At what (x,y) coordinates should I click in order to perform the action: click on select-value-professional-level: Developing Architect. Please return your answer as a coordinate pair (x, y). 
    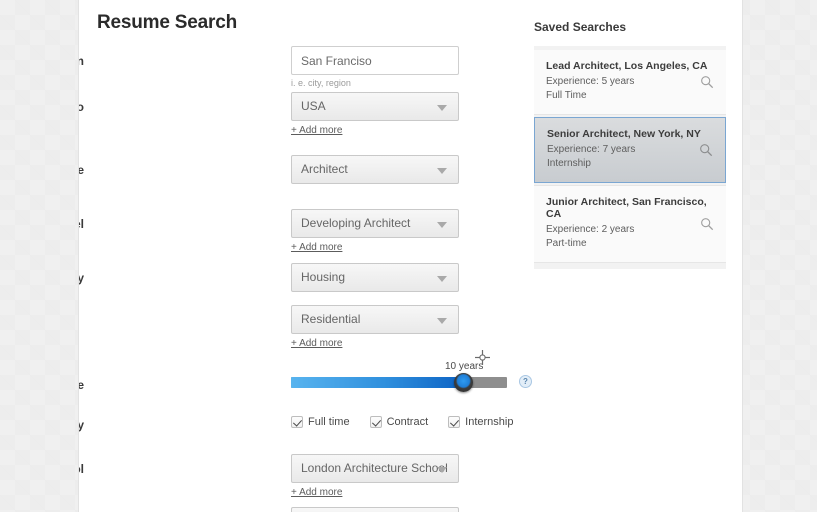
    Looking at the image, I should click on (356, 223).